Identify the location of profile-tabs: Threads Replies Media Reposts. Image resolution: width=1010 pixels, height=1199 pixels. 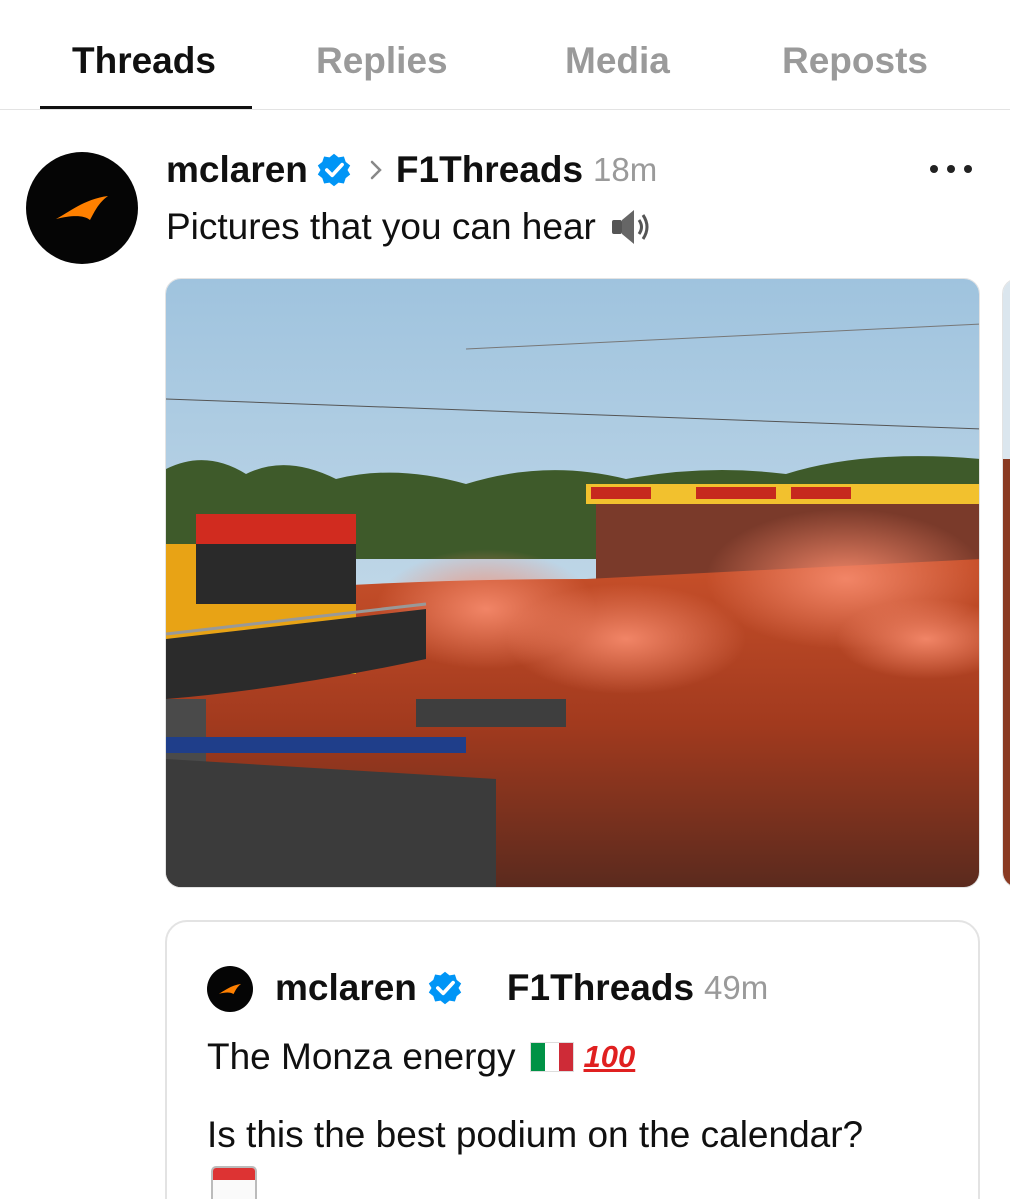
(505, 55).